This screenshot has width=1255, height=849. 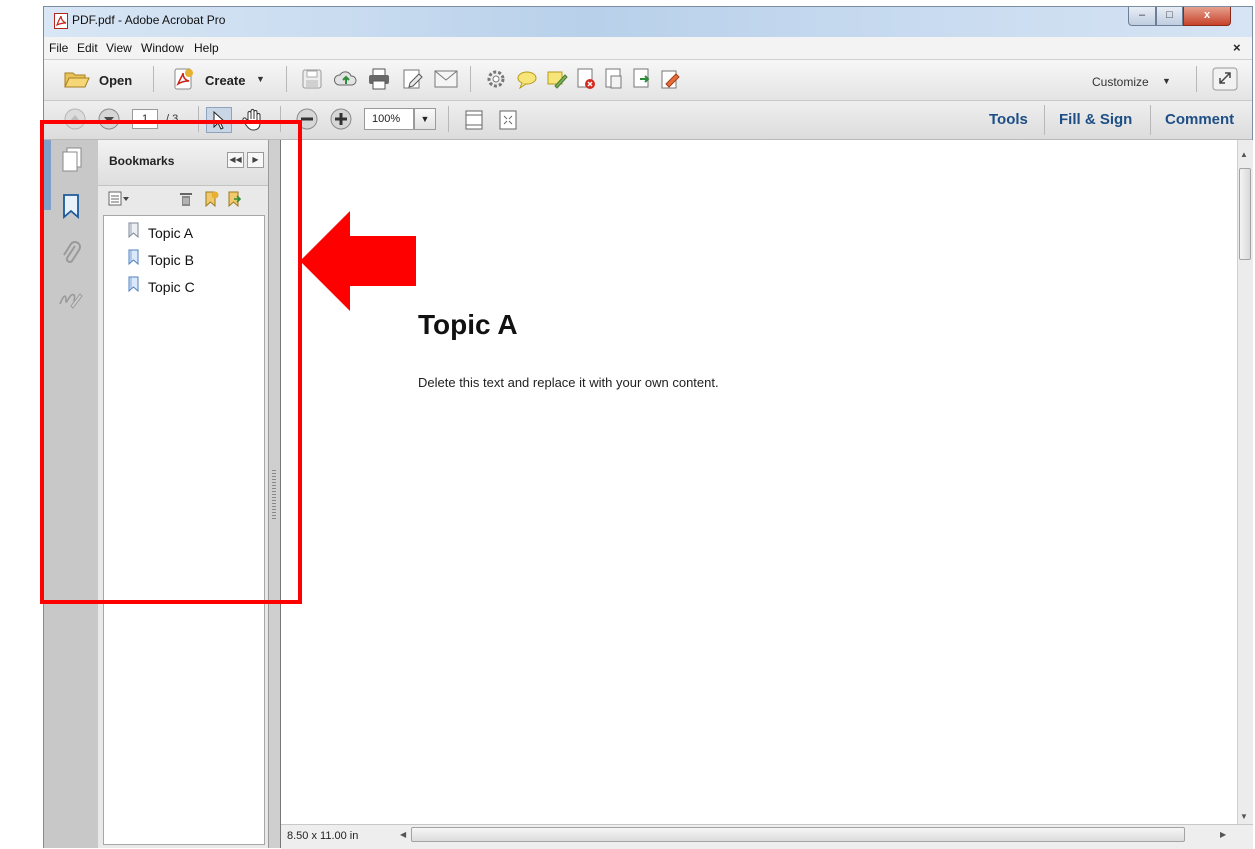 I want to click on save-icon, so click(x=312, y=79).